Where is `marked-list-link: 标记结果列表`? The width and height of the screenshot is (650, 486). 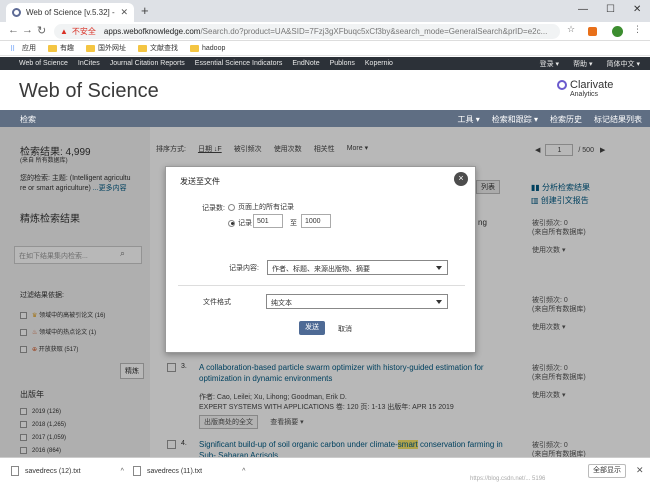
marked-list-link: 标记结果列表 is located at coordinates (618, 119).